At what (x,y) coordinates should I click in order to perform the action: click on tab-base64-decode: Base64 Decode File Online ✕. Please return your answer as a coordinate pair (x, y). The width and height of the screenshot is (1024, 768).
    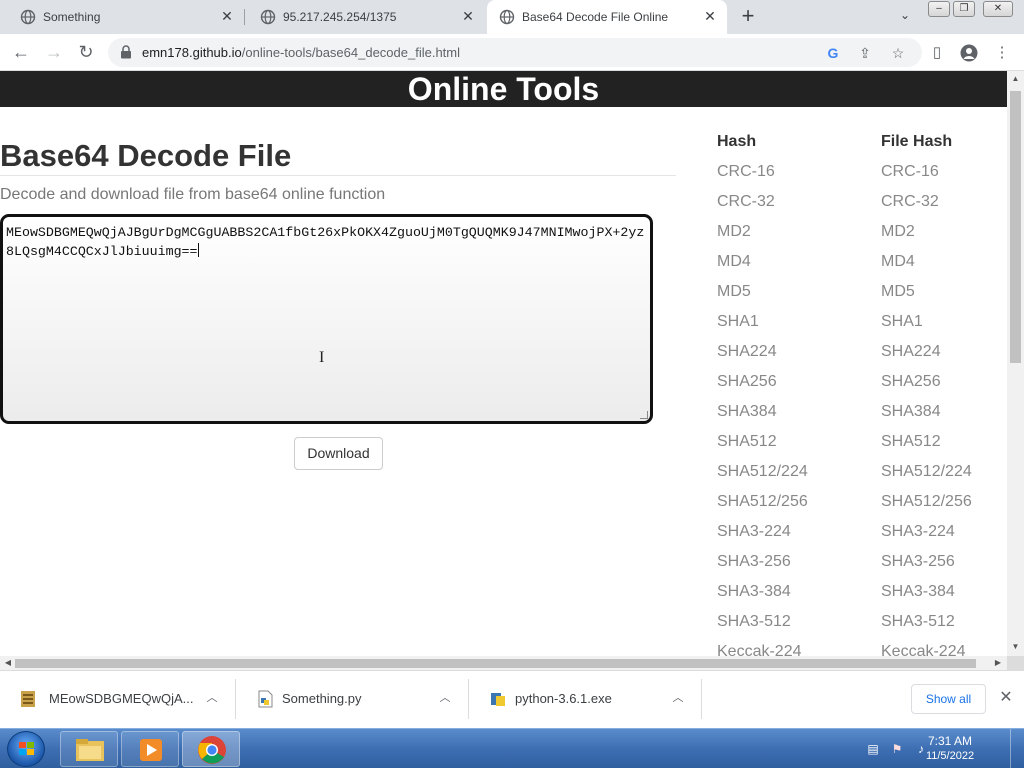
    Looking at the image, I should click on (607, 17).